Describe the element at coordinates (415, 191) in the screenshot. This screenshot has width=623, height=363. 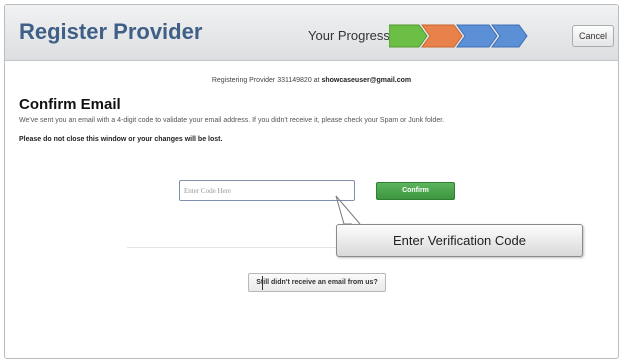
I see `confirm-button: Confirm` at that location.